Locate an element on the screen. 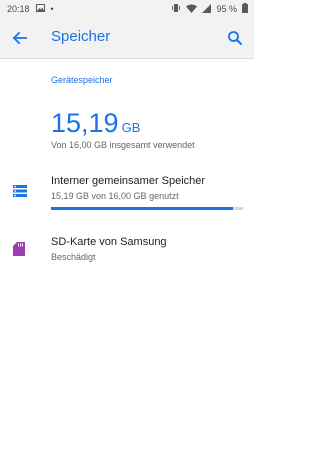 This screenshot has height=450, width=320. item-subtitle: Beschädigt is located at coordinates (73, 257).